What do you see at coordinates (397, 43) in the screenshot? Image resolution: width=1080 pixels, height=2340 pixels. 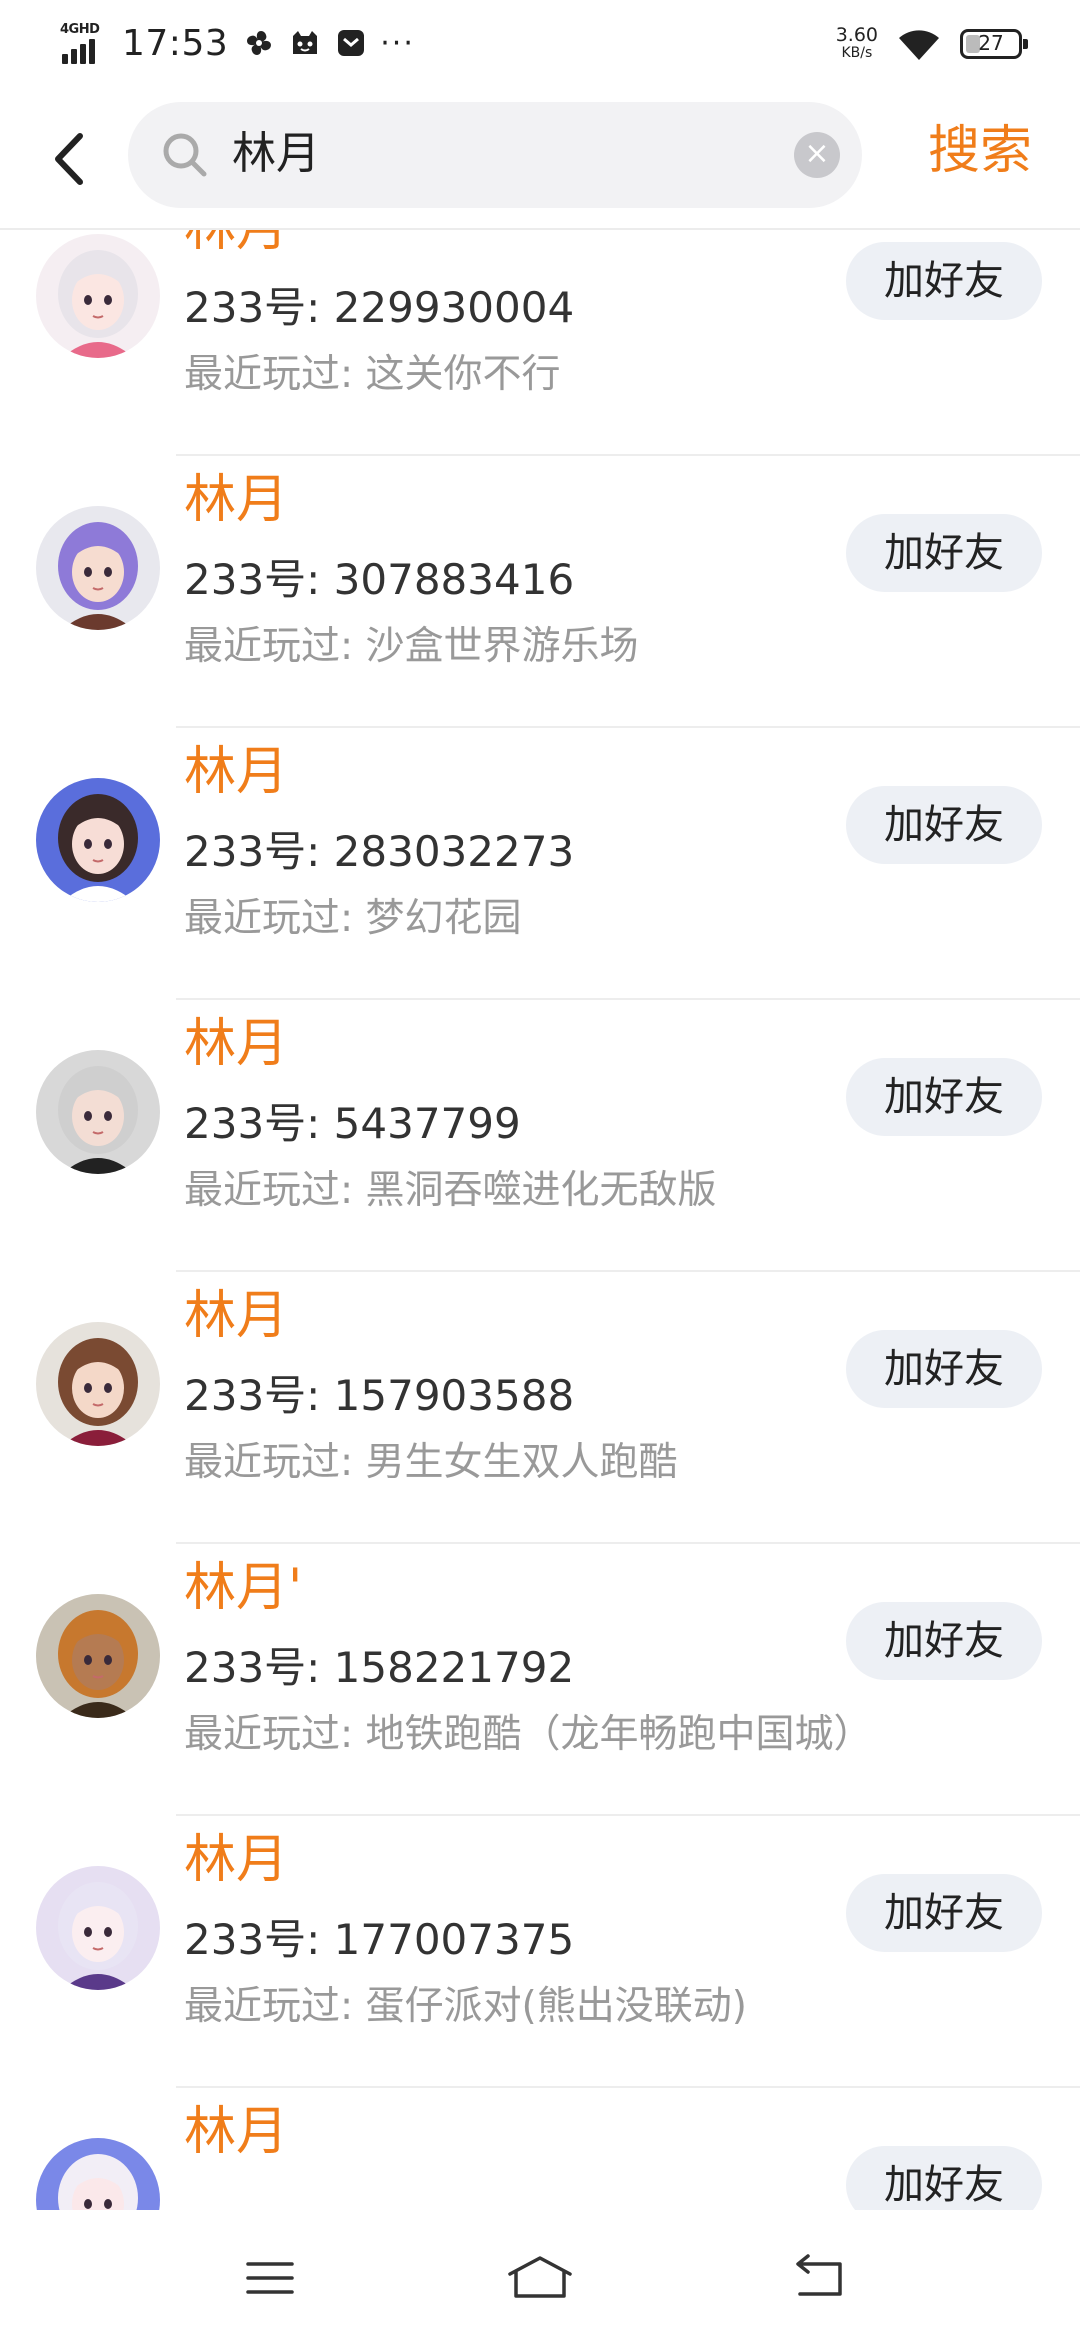 I see `more-notifications-icon: ···` at bounding box center [397, 43].